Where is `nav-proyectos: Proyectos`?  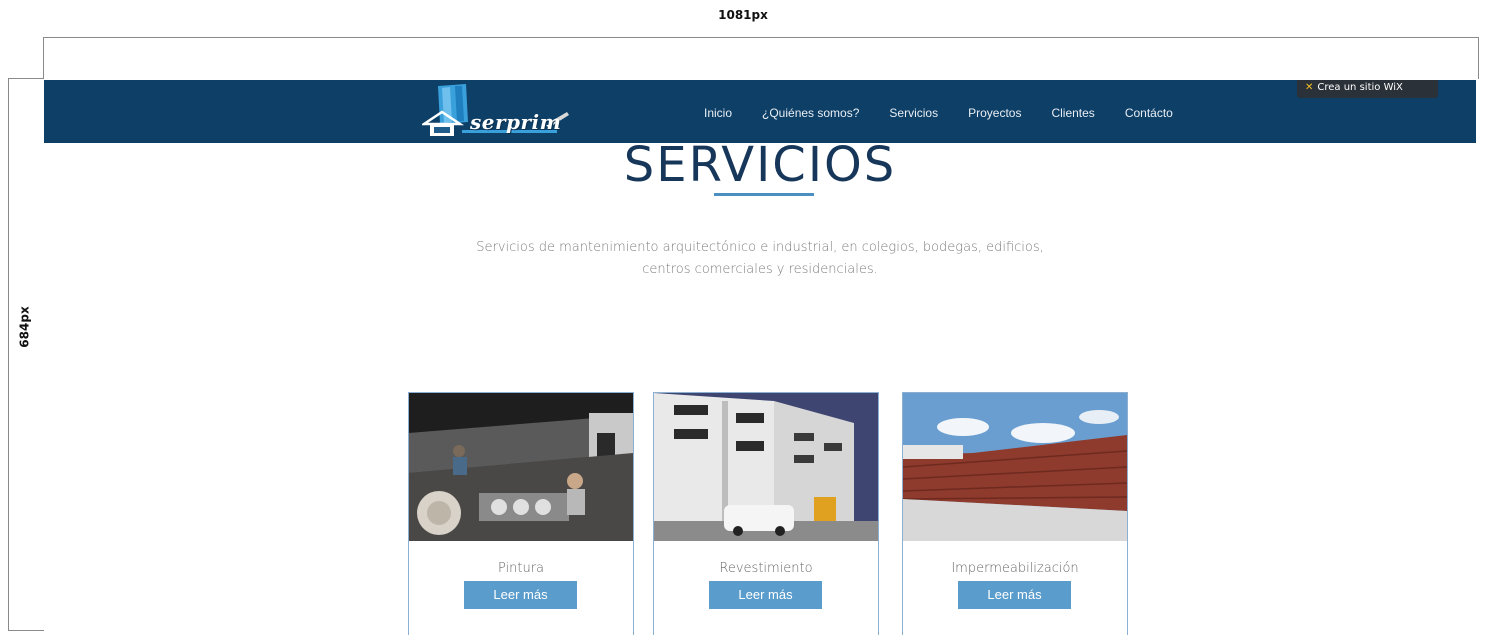 nav-proyectos: Proyectos is located at coordinates (994, 113).